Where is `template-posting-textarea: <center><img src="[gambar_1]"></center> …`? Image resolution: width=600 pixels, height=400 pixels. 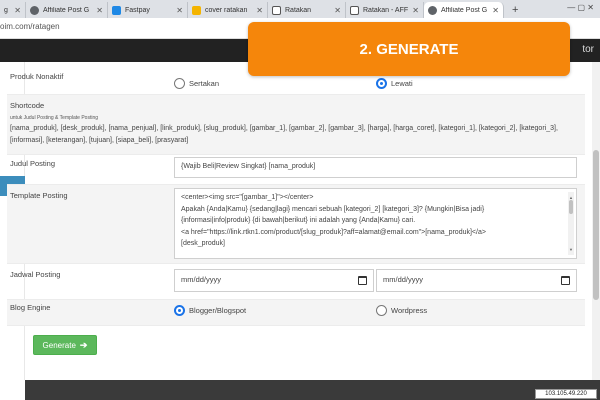 template-posting-textarea: <center><img src="[gambar_1]"></center> … is located at coordinates (375, 223).